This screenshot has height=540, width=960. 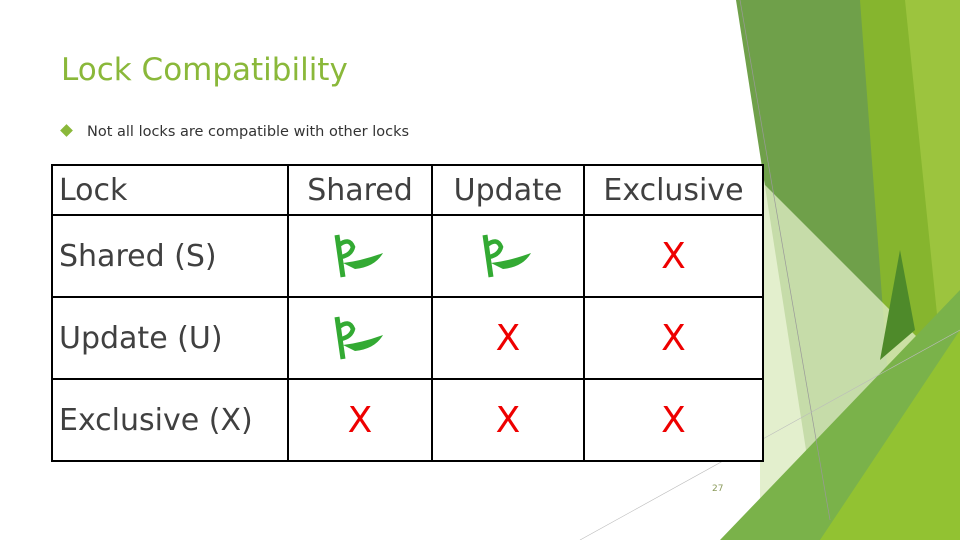 I want to click on header-exclusive: Exclusive, so click(x=673, y=190).